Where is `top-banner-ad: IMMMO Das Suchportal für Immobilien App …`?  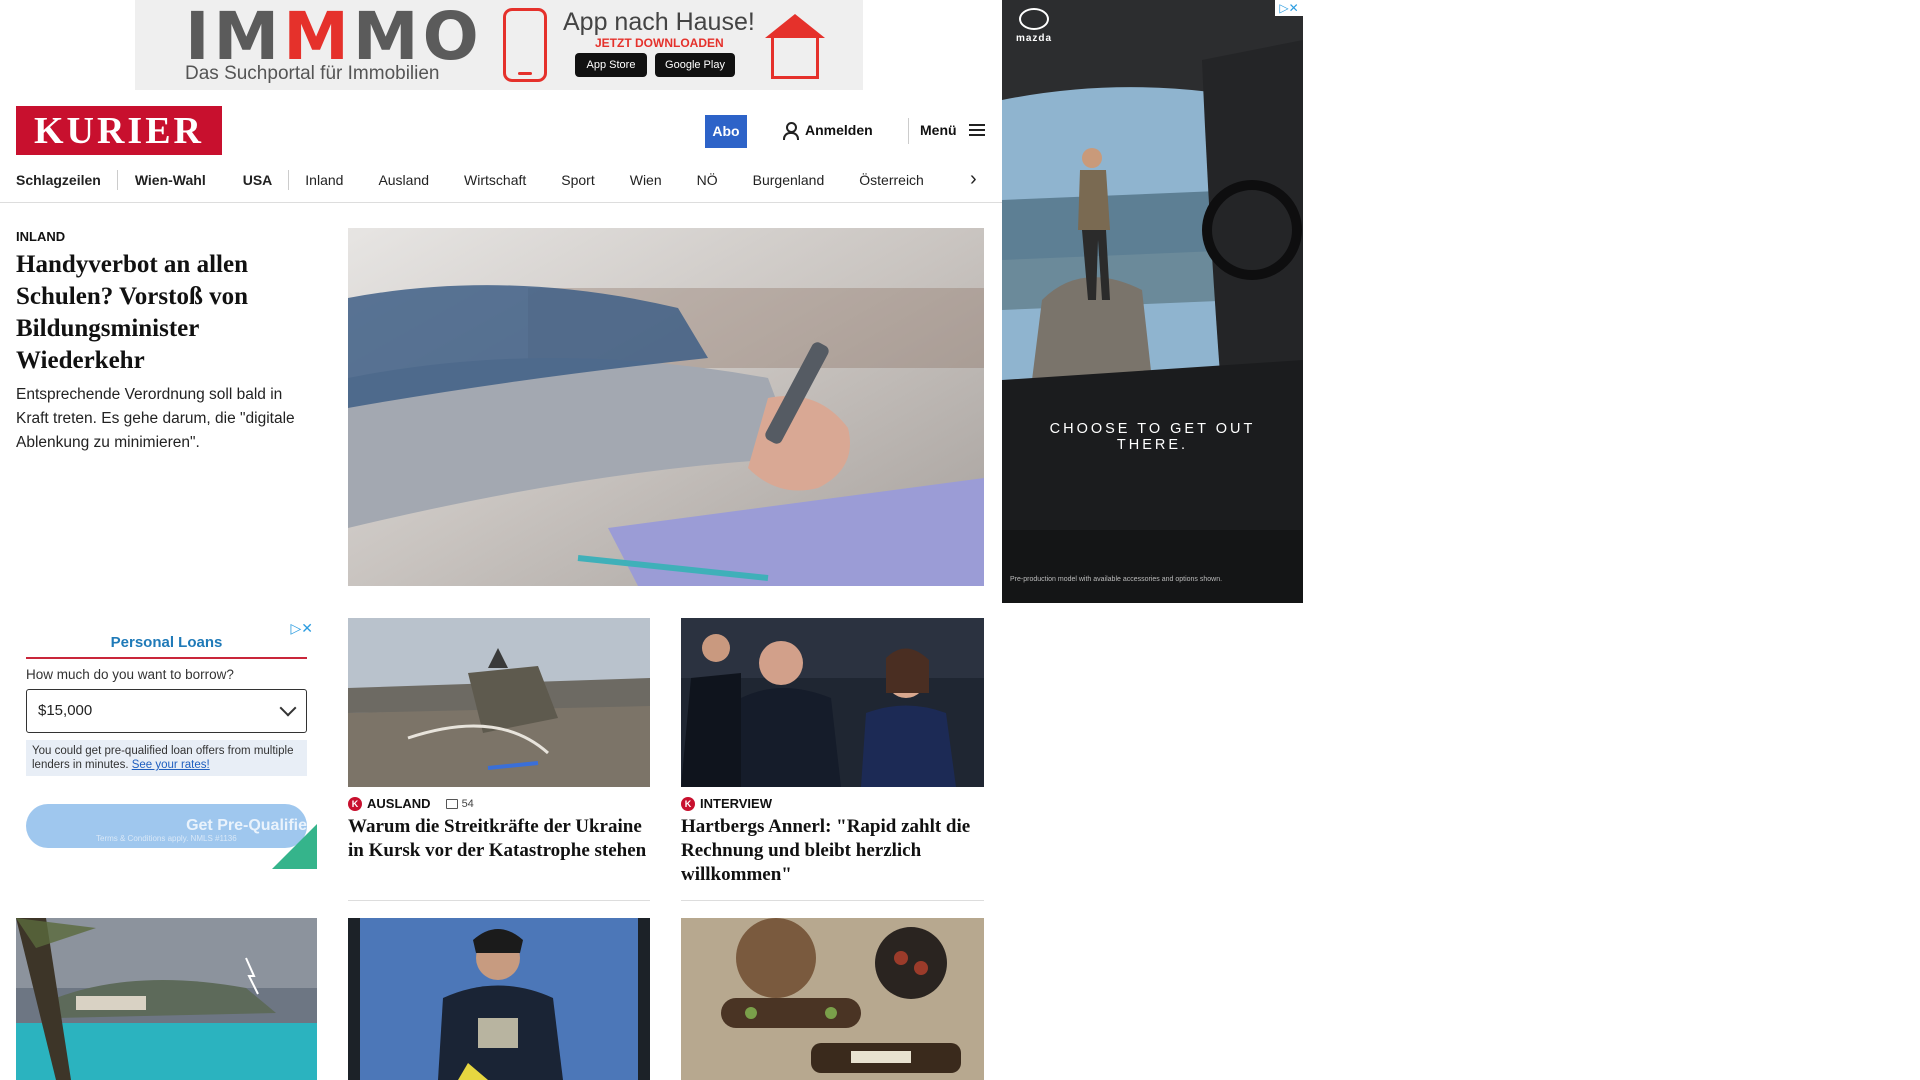
top-banner-ad: IMMMO Das Suchportal für Immobilien App … is located at coordinates (499, 45).